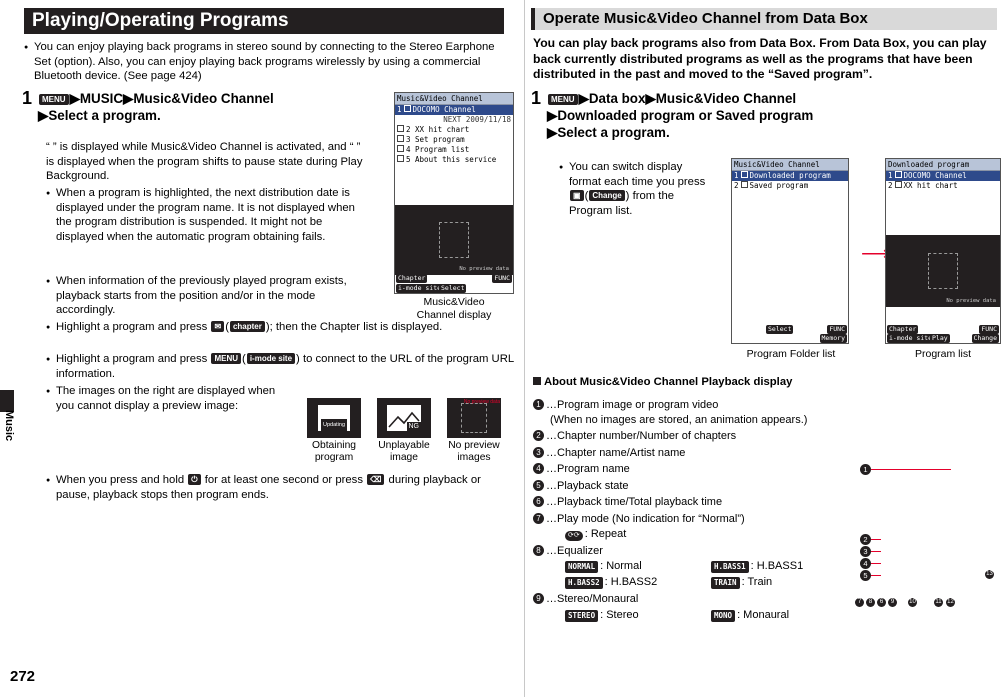 Image resolution: width=1003 pixels, height=697 pixels. Describe the element at coordinates (454, 110) in the screenshot. I see `screen-row-1: 1 DOCOMO Channel` at that location.